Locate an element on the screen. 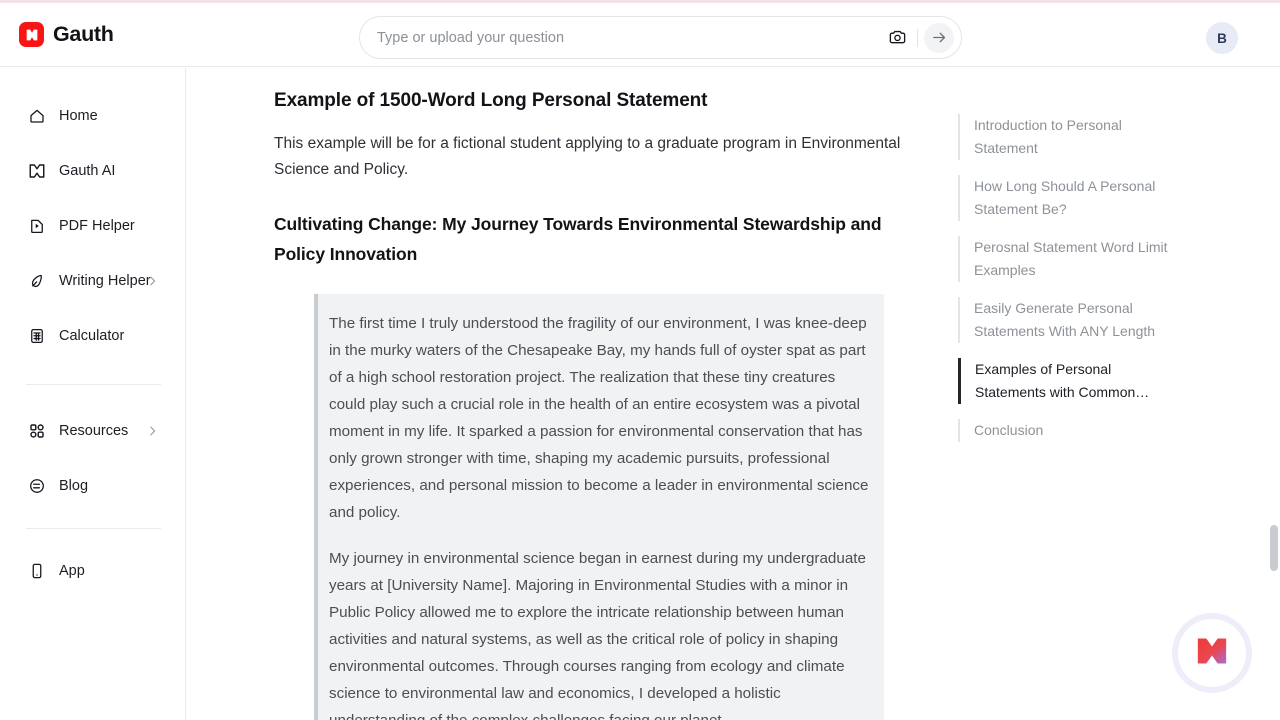  blog-icon is located at coordinates (36, 486).